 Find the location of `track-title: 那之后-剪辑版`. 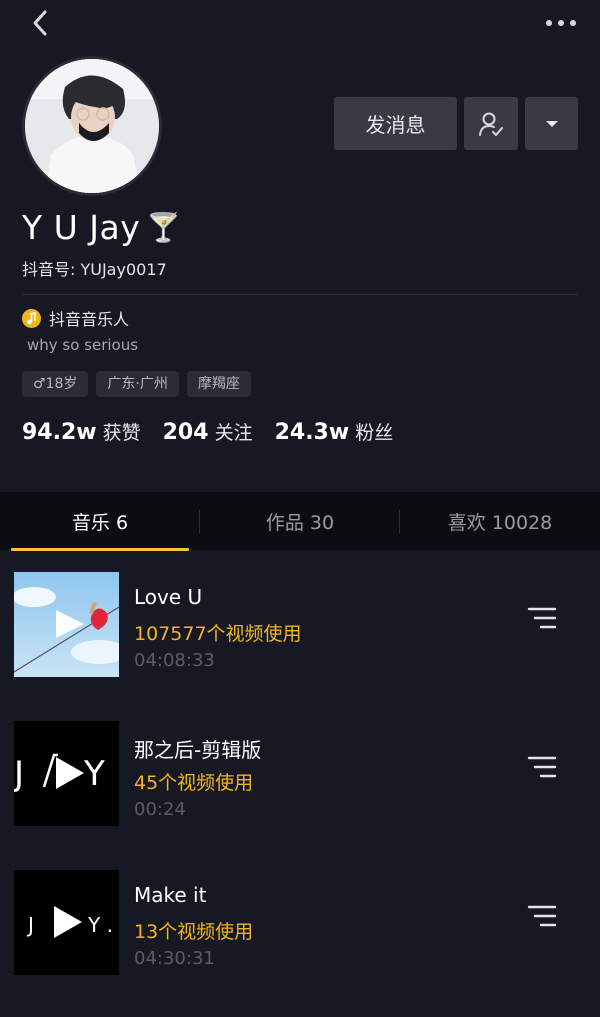

track-title: 那之后-剪辑版 is located at coordinates (198, 750).